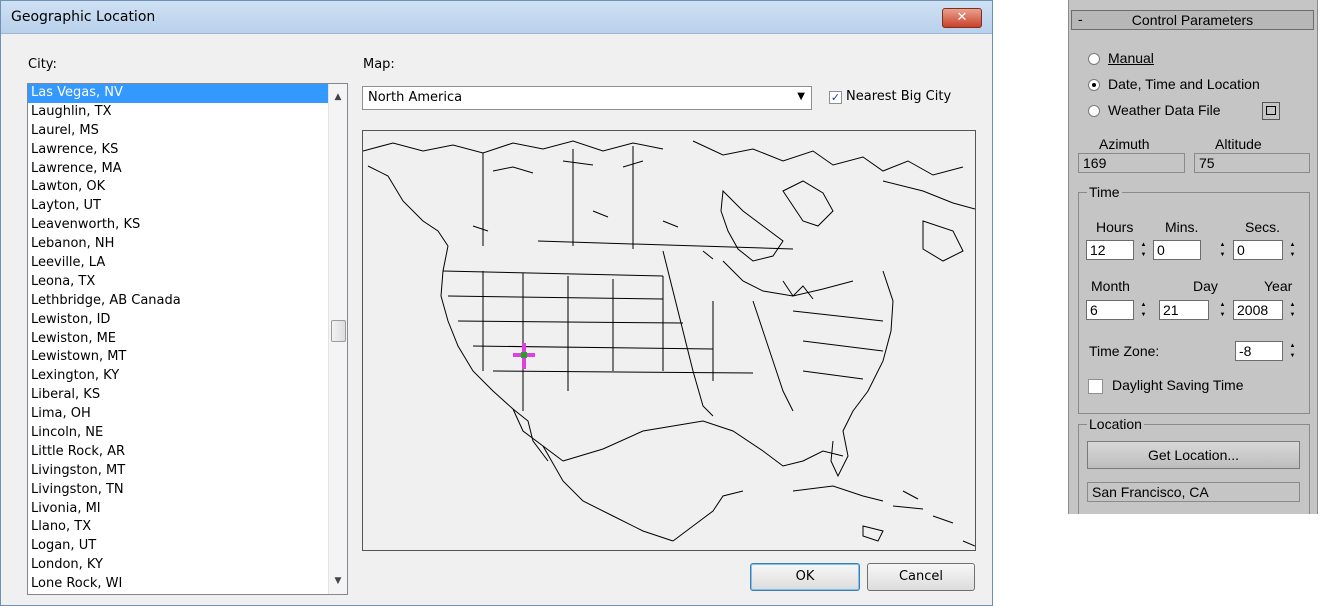 The height and width of the screenshot is (606, 1327). What do you see at coordinates (42, 64) in the screenshot?
I see `city-label: City:` at bounding box center [42, 64].